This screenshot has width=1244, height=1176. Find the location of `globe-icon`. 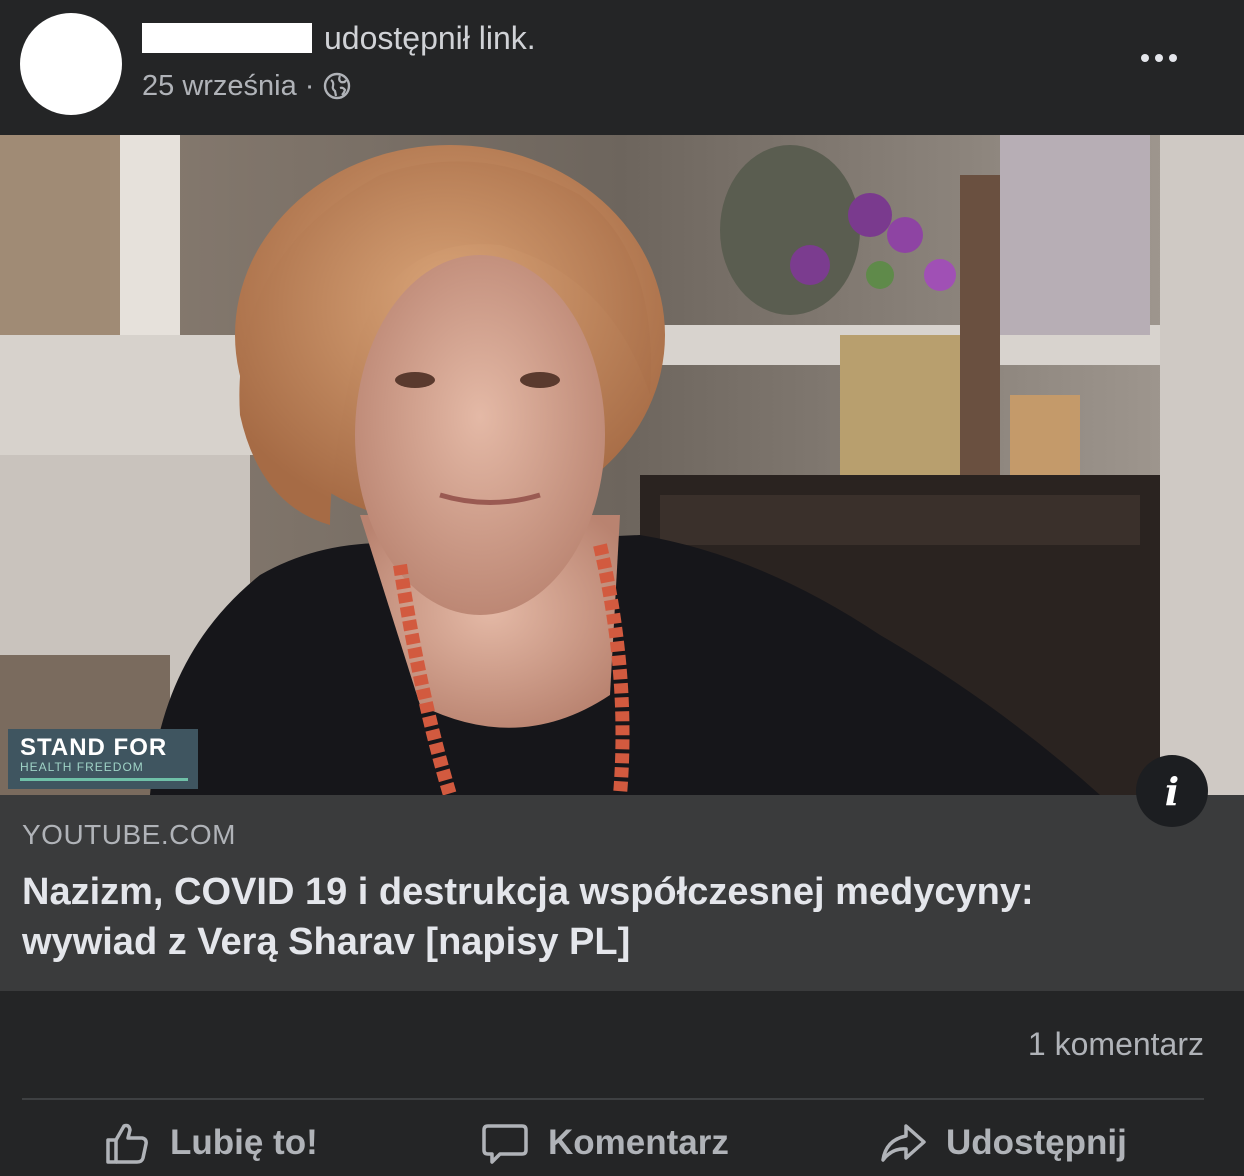

globe-icon is located at coordinates (337, 86).